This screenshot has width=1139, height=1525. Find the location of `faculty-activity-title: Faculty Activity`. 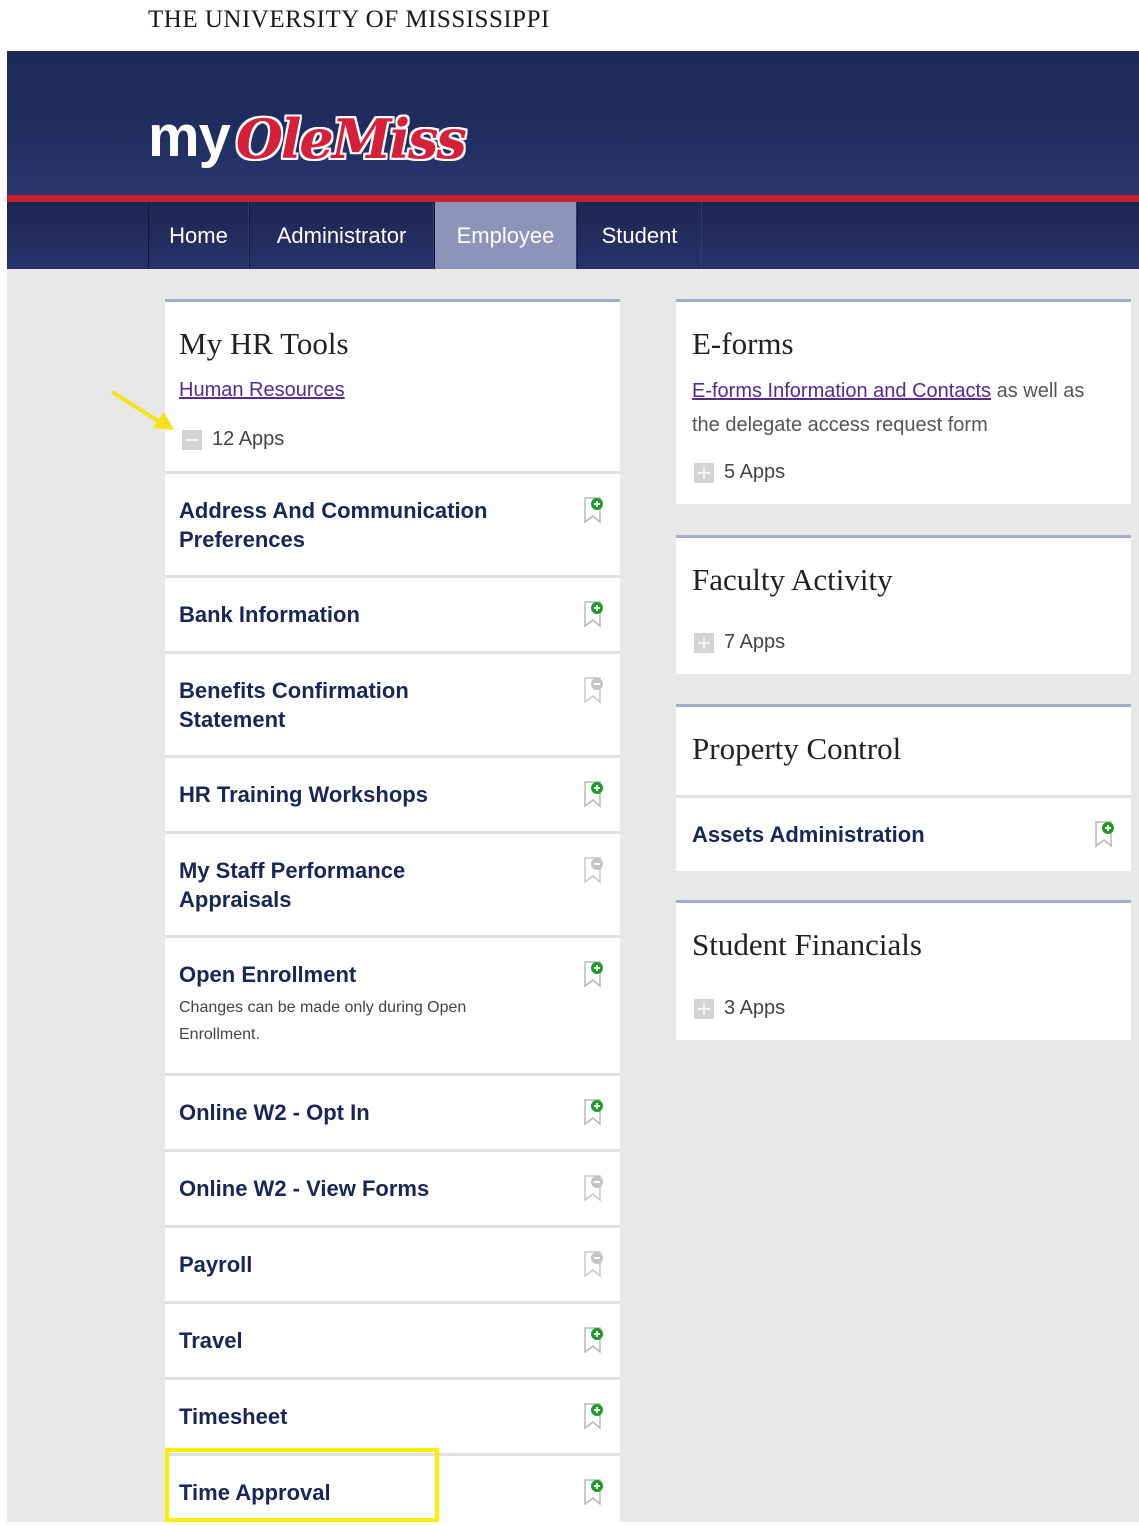

faculty-activity-title: Faculty Activity is located at coordinates (792, 579).